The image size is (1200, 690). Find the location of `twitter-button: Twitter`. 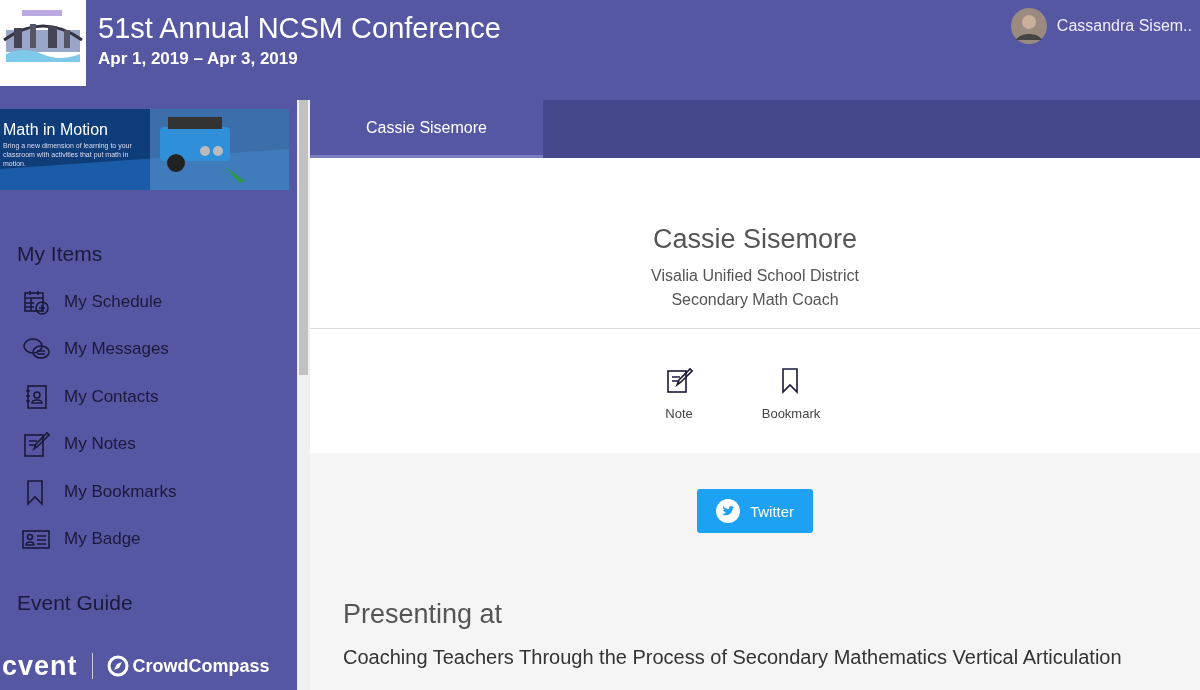

twitter-button: Twitter is located at coordinates (755, 511).